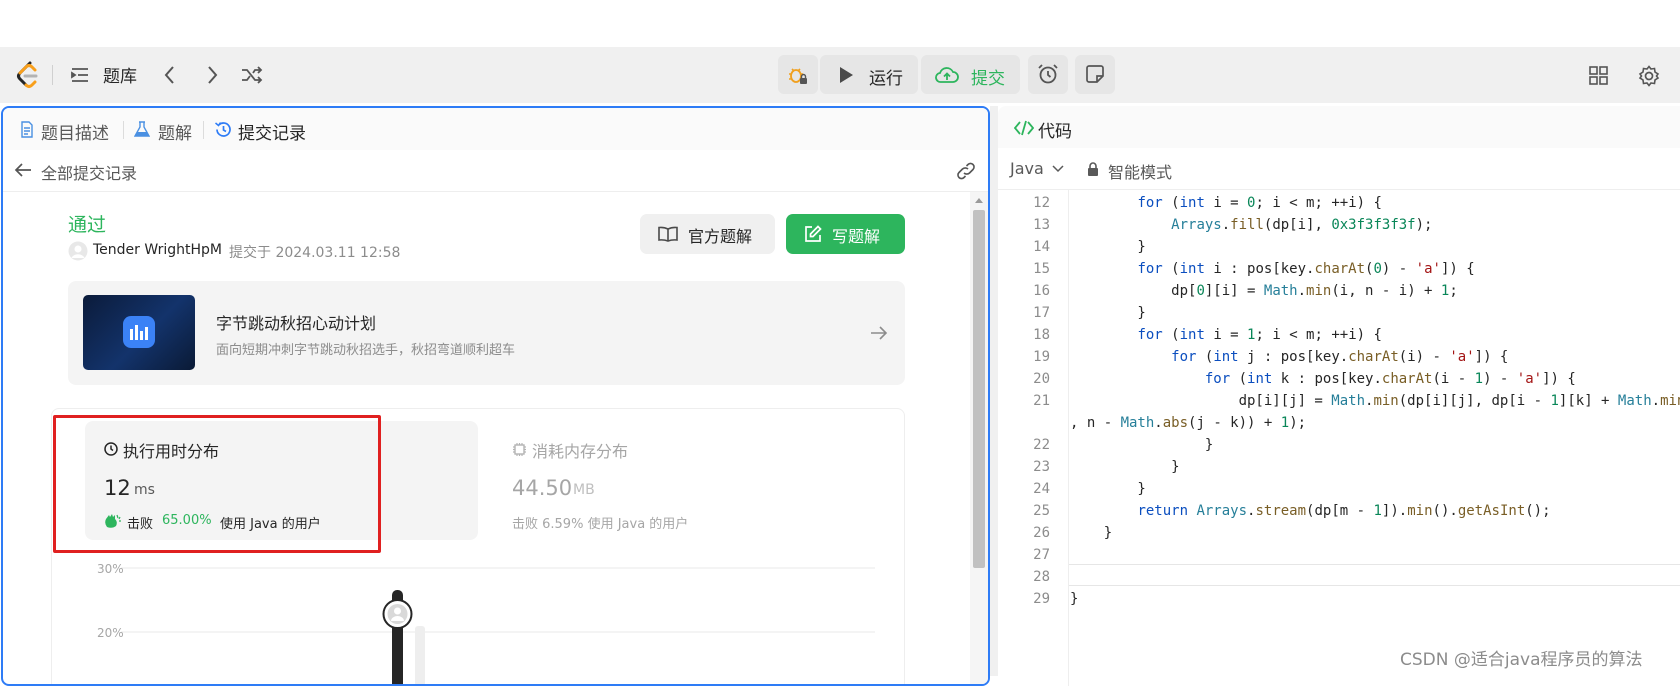 The image size is (1680, 686). What do you see at coordinates (1306, 269) in the screenshot?
I see `code-line: for (int i : pos[key.charAt(0) - 'a']) {` at bounding box center [1306, 269].